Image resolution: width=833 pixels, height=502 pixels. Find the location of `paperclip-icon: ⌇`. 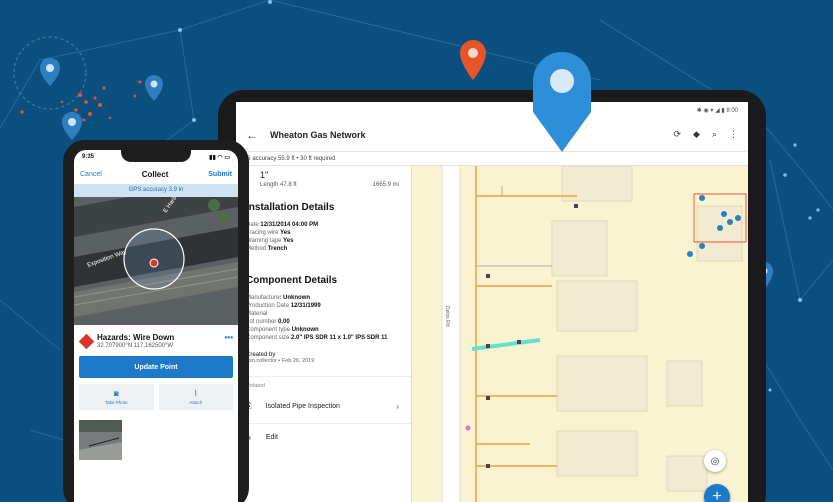

paperclip-icon: ⌇ is located at coordinates (195, 393).